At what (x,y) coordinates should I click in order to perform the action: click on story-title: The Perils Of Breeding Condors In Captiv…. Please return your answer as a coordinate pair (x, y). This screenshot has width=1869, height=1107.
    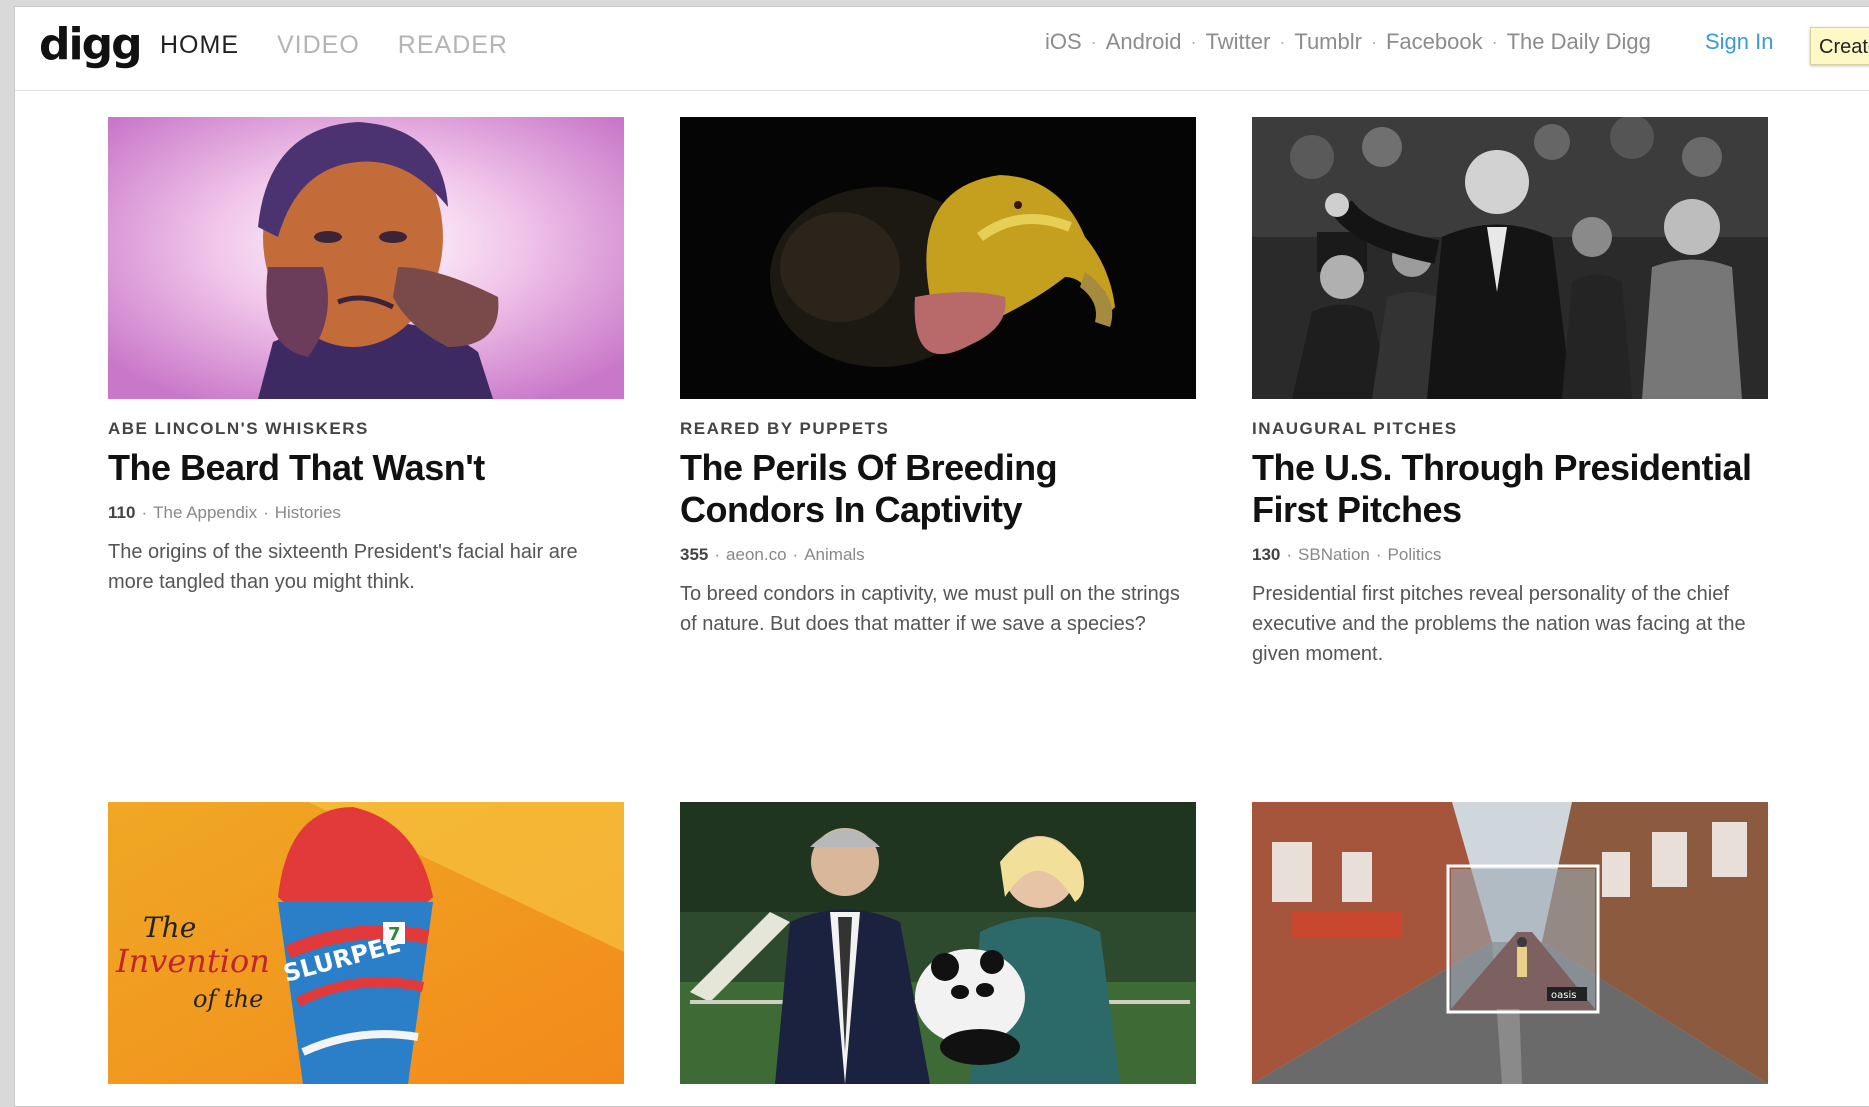
    Looking at the image, I should click on (938, 489).